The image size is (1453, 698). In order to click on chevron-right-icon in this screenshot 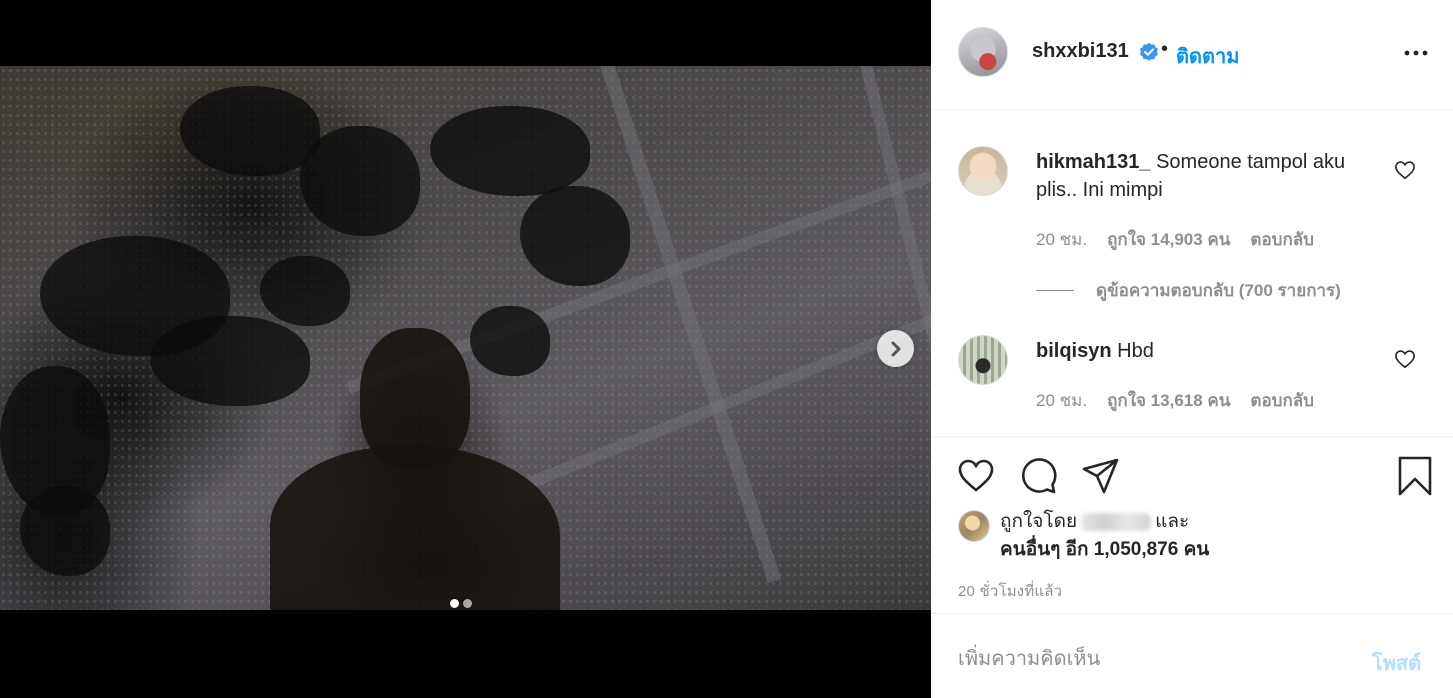, I will do `click(895, 348)`.